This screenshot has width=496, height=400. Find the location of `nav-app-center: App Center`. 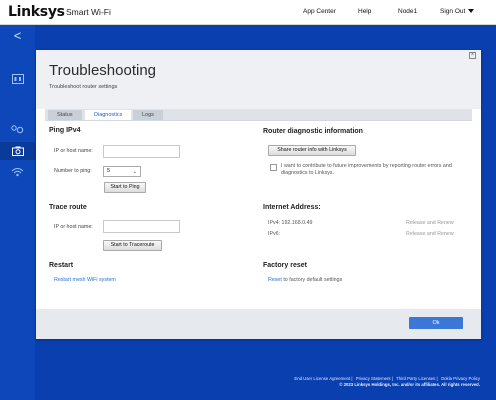

nav-app-center: App Center is located at coordinates (319, 11).